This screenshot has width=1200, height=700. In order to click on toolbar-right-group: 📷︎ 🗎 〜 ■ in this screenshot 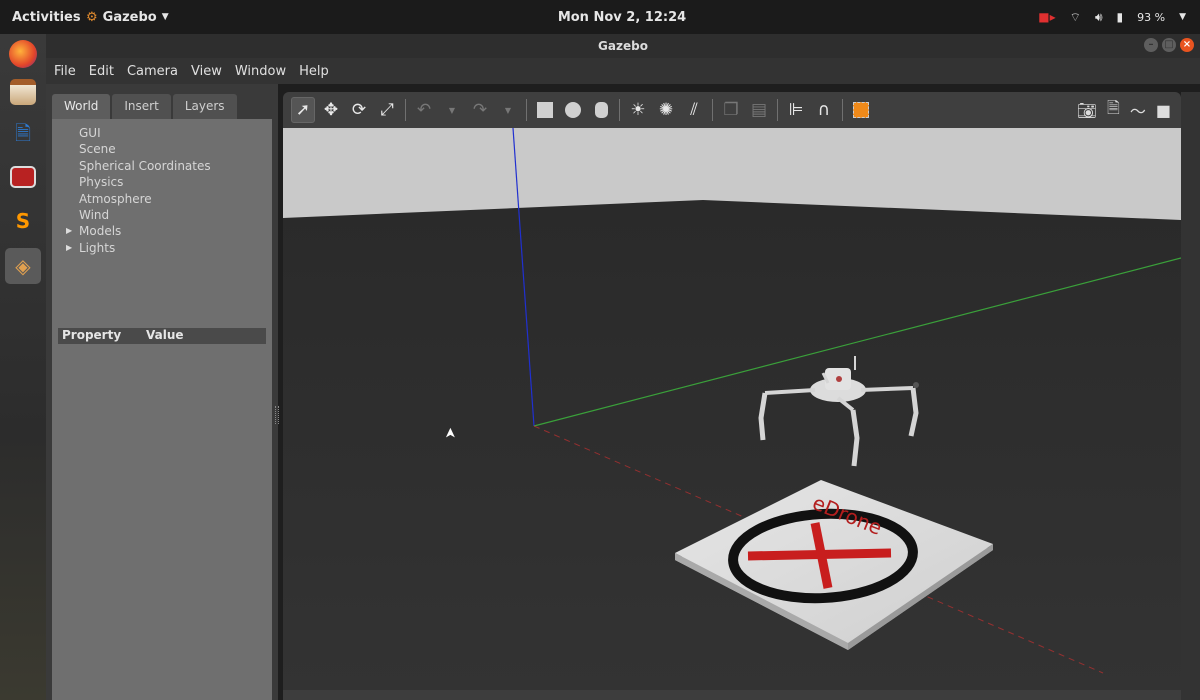, I will do `click(1124, 110)`.